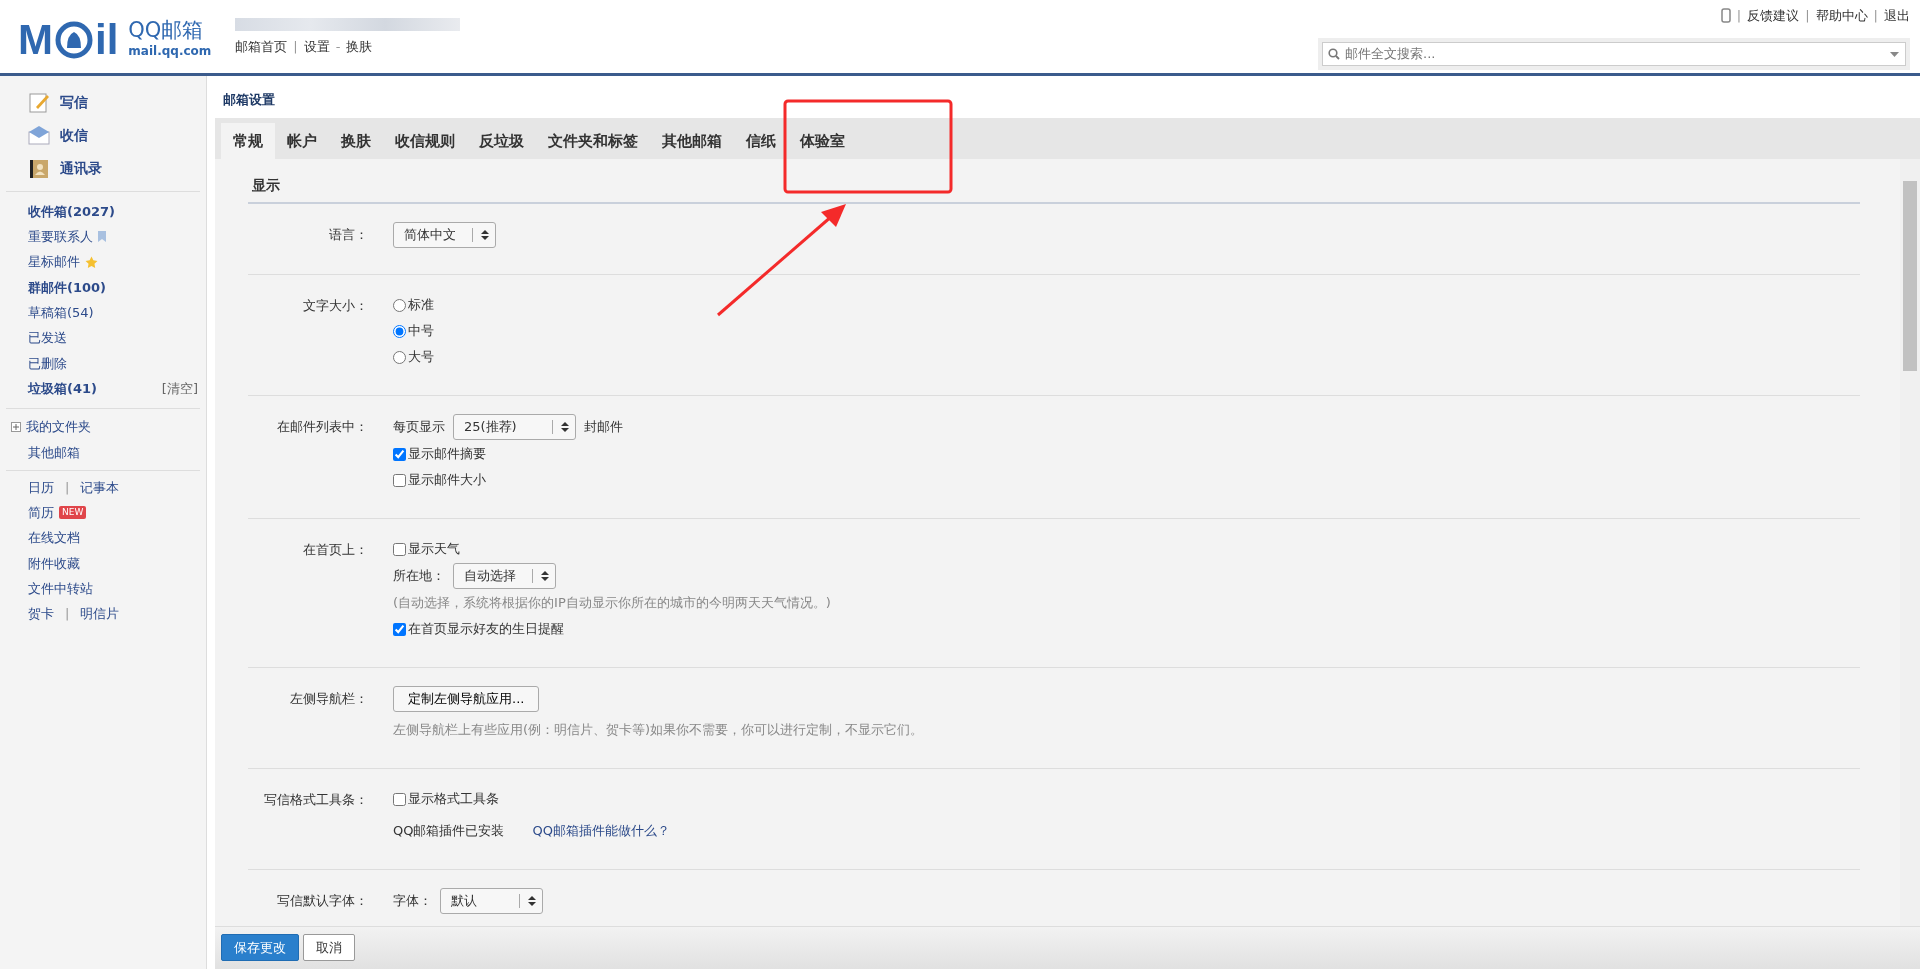  I want to click on top-link: 反馈建议, so click(1773, 16).